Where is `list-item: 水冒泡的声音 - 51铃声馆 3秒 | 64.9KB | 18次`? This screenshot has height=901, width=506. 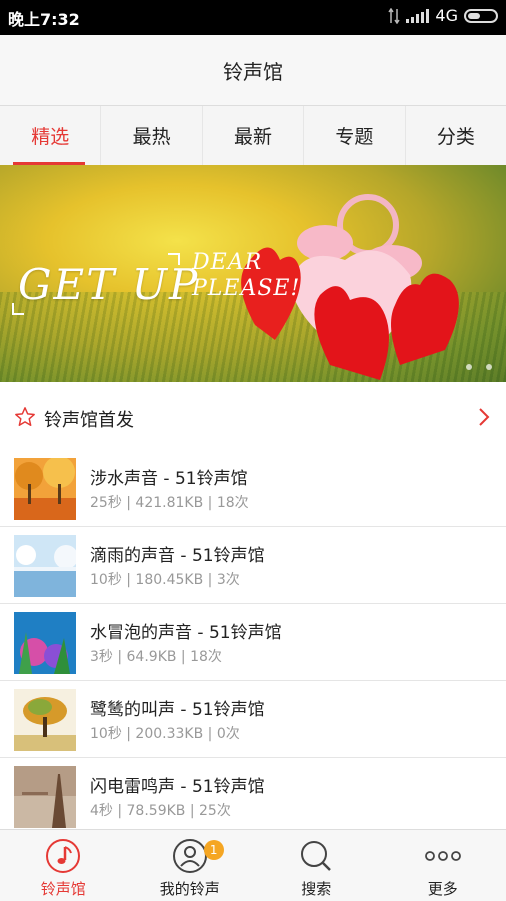 list-item: 水冒泡的声音 - 51铃声馆 3秒 | 64.9KB | 18次 is located at coordinates (253, 642).